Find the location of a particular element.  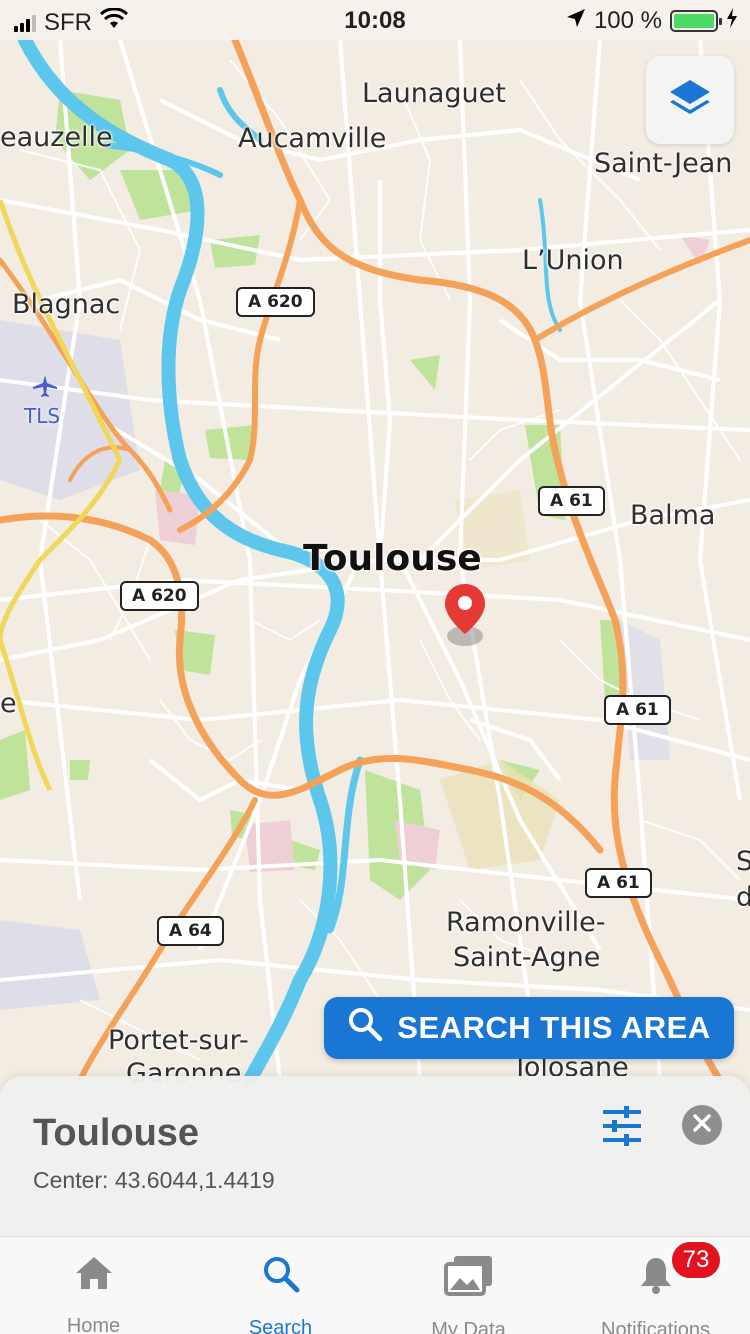

sliders-icon is located at coordinates (622, 1128).